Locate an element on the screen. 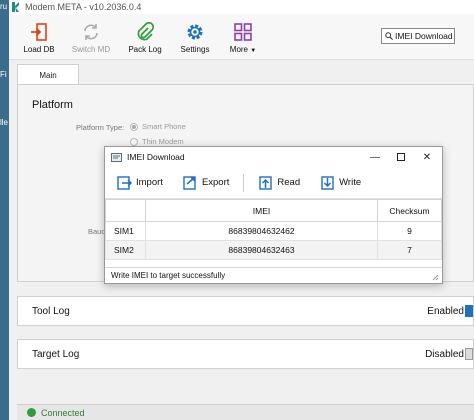 The height and width of the screenshot is (420, 474). tab-main: Main is located at coordinates (48, 74).